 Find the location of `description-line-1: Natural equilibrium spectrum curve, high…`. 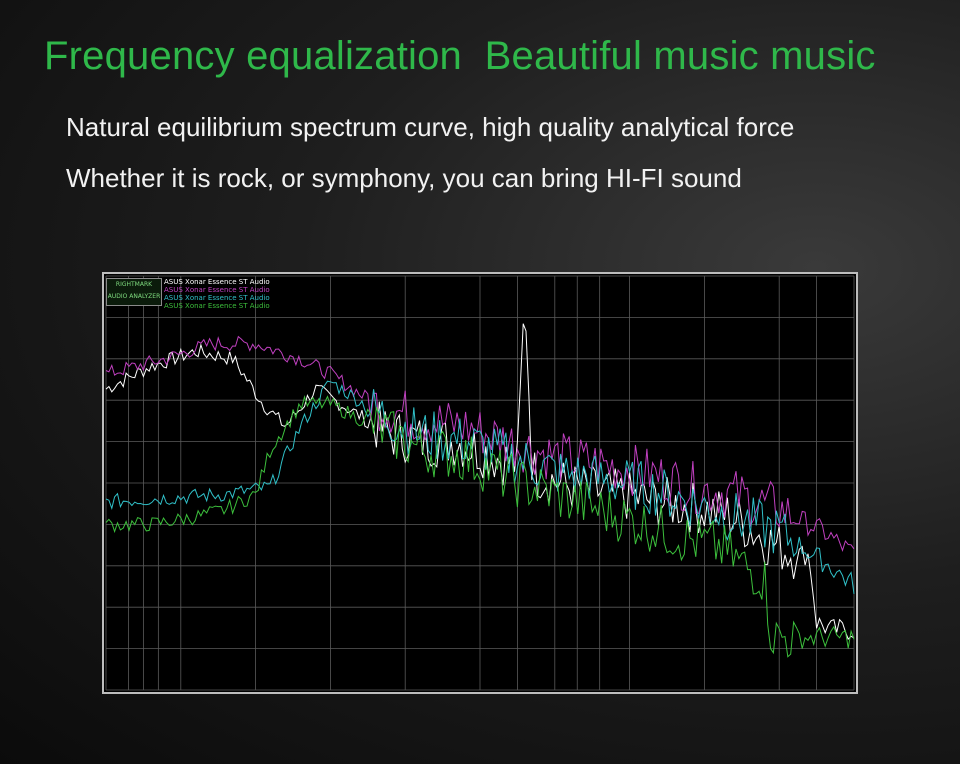

description-line-1: Natural equilibrium spectrum curve, high… is located at coordinates (430, 127).